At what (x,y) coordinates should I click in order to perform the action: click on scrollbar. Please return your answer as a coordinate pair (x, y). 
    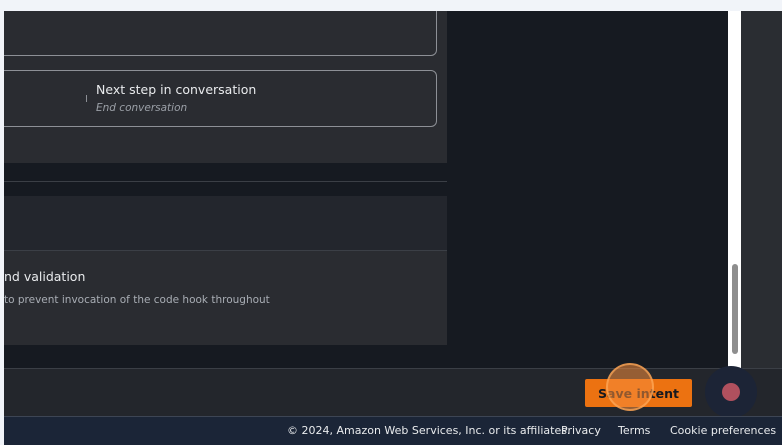
    Looking at the image, I should click on (734, 189).